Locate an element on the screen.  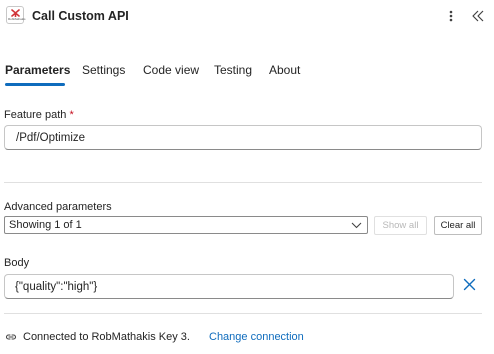
connector-logo-mark is located at coordinates (15, 13).